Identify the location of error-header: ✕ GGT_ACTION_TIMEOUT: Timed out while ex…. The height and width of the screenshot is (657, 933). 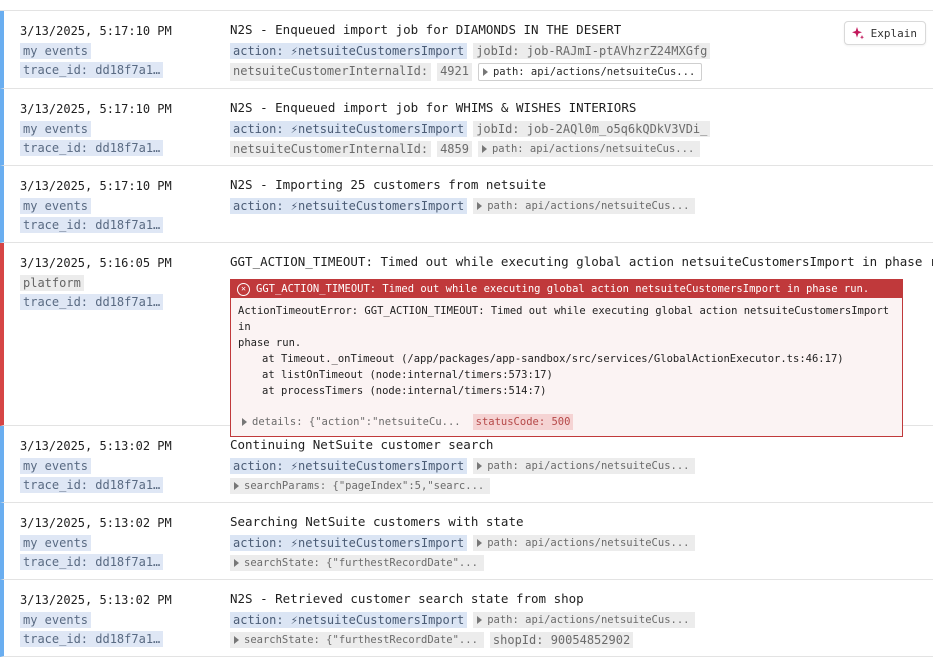
(566, 289).